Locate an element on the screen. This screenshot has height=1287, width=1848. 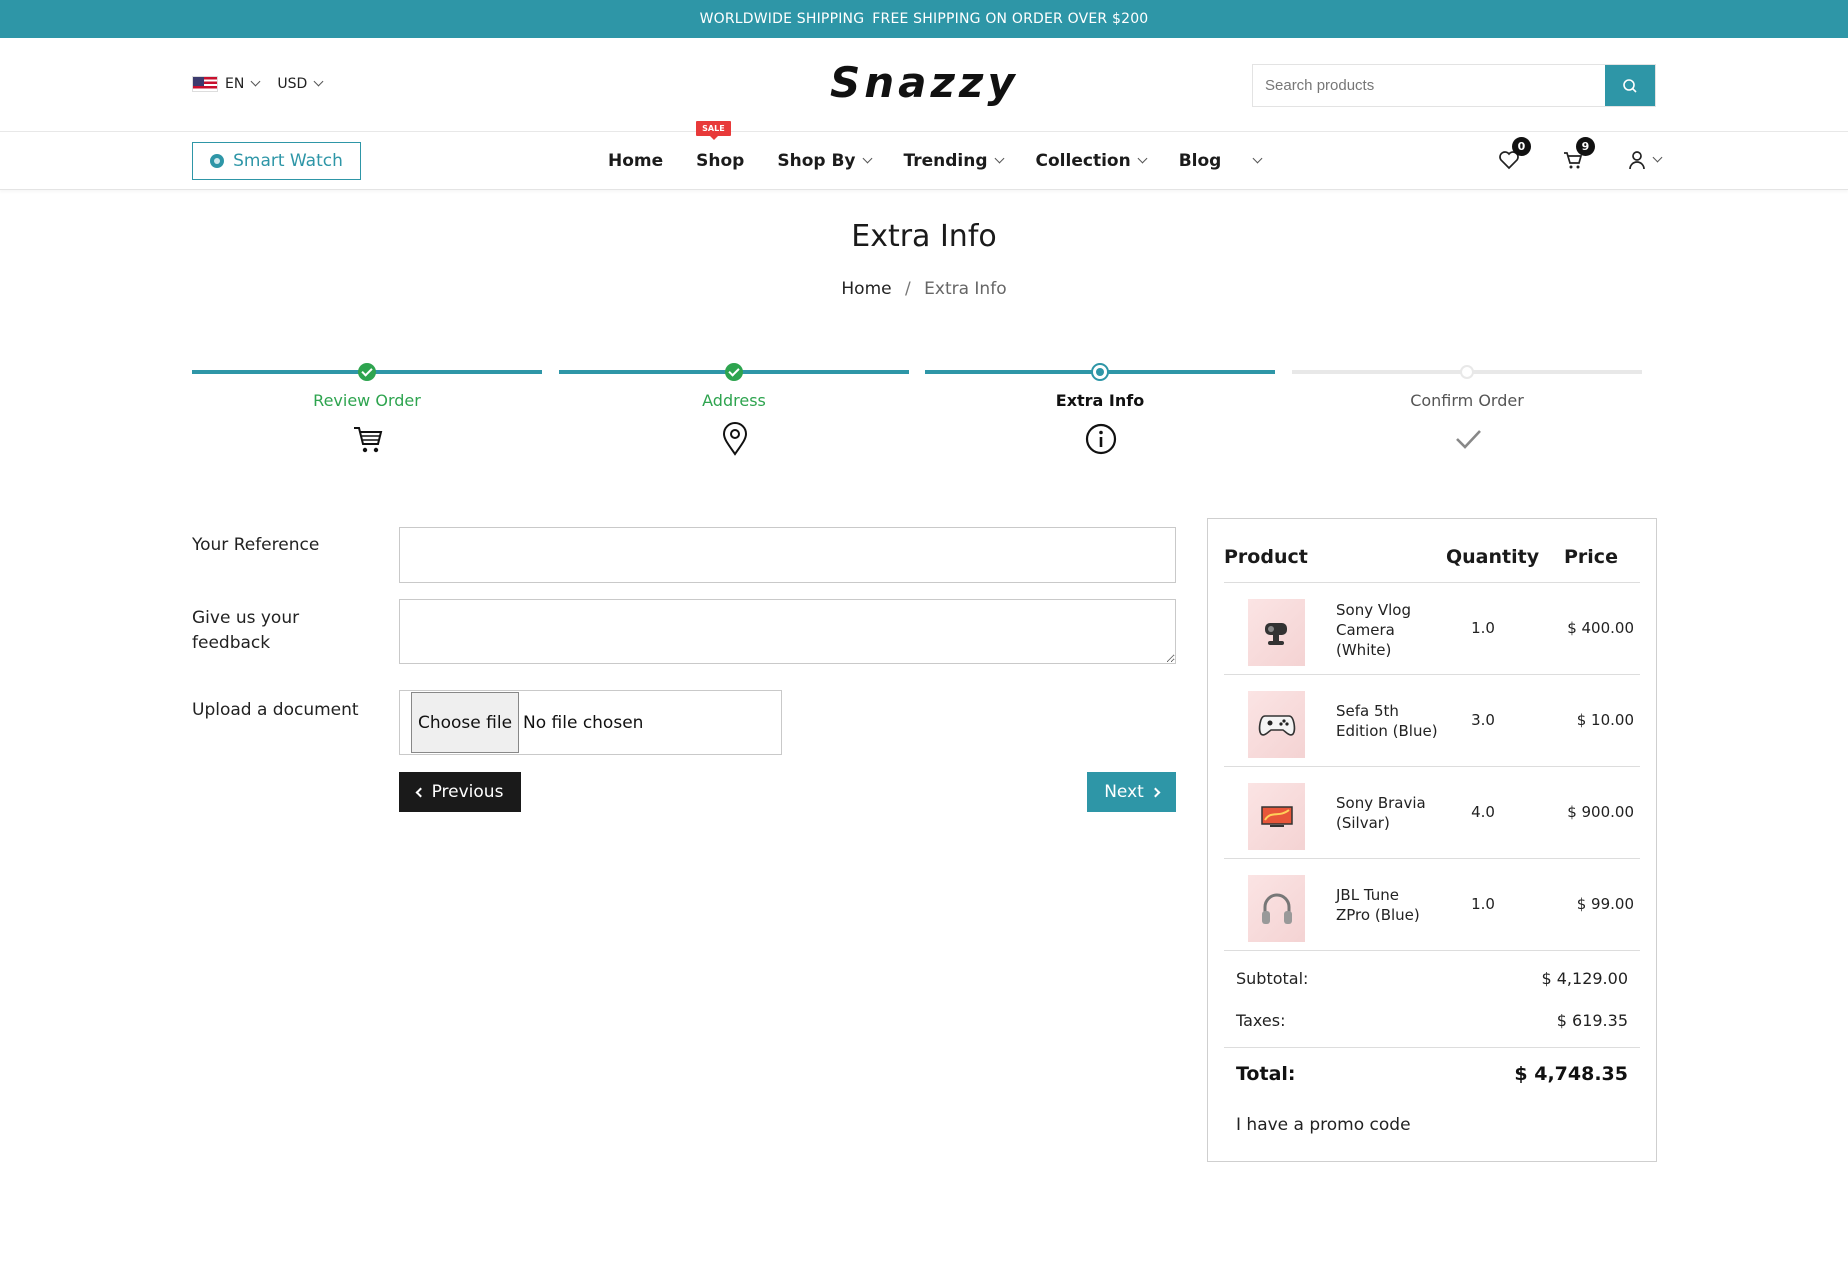
account-button is located at coordinates (1644, 160).